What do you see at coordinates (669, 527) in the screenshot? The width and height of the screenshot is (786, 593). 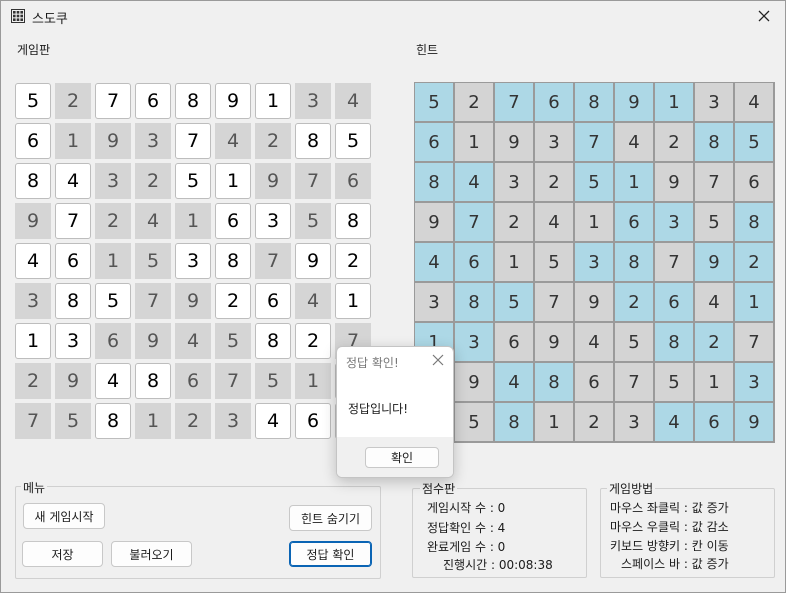 I see `howto-line: 마우스 우클릭 : 값 감소` at bounding box center [669, 527].